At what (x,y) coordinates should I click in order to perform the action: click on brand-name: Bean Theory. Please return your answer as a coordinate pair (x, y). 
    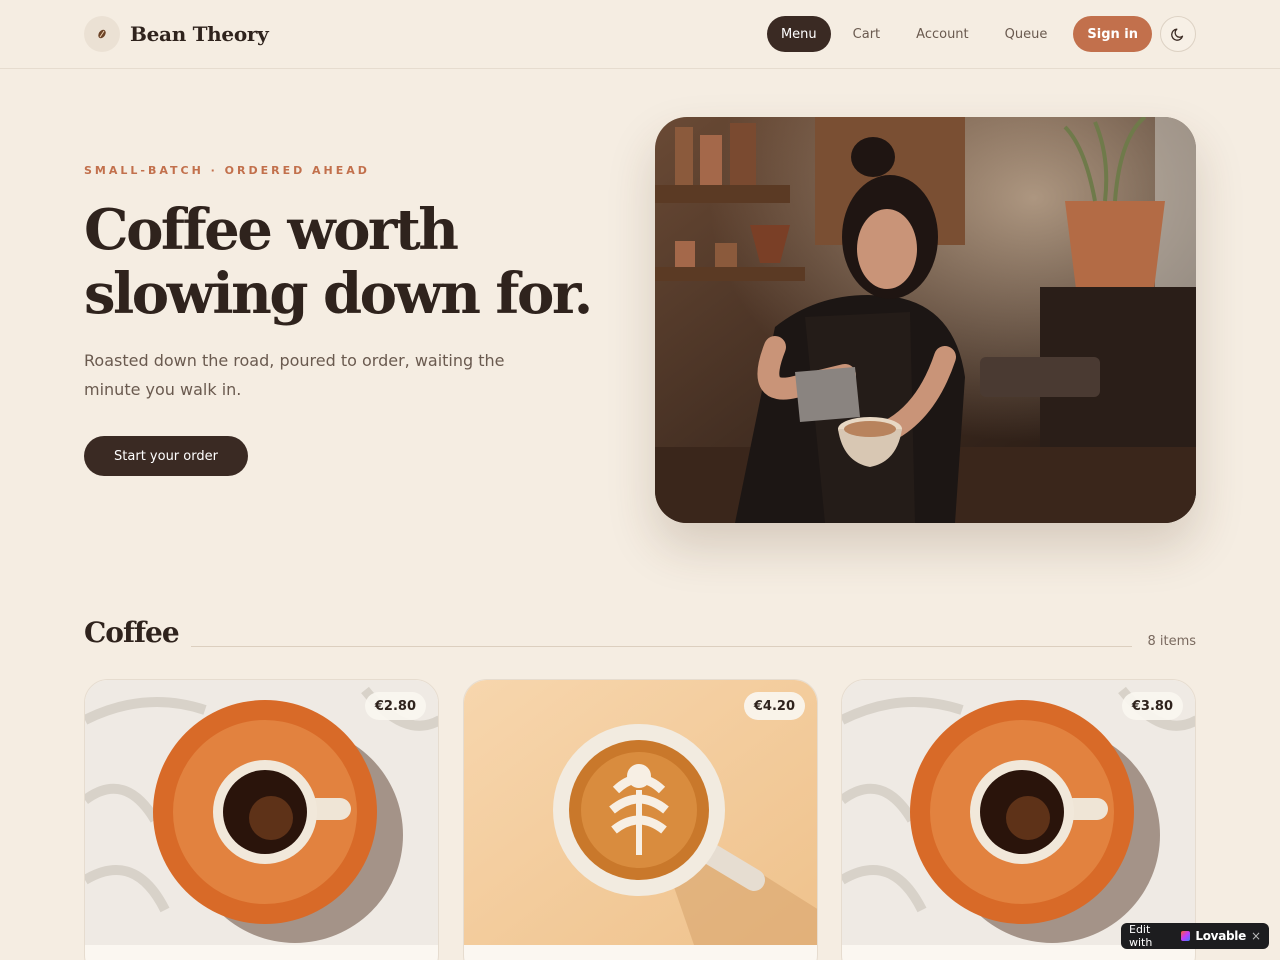
    Looking at the image, I should click on (199, 34).